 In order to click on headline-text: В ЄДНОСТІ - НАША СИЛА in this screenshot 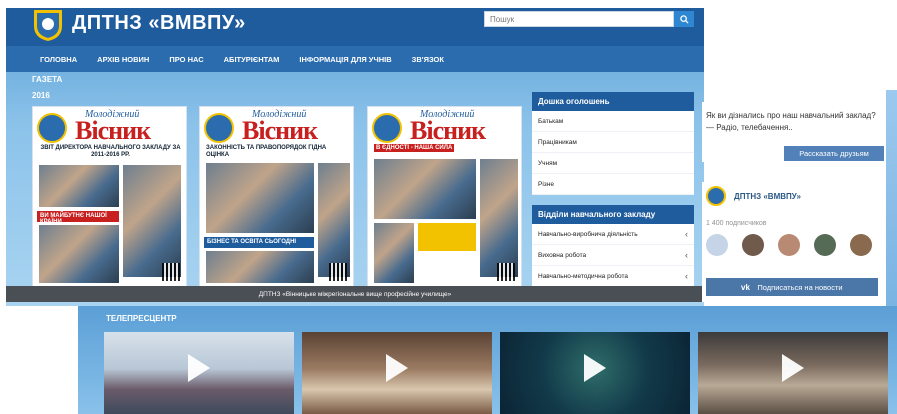, I will do `click(414, 148)`.